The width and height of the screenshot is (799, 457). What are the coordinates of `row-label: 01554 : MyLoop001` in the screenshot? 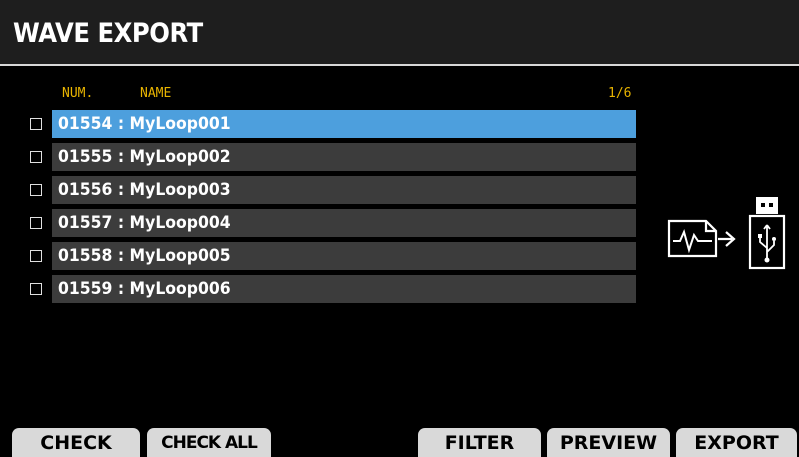 It's located at (144, 124).